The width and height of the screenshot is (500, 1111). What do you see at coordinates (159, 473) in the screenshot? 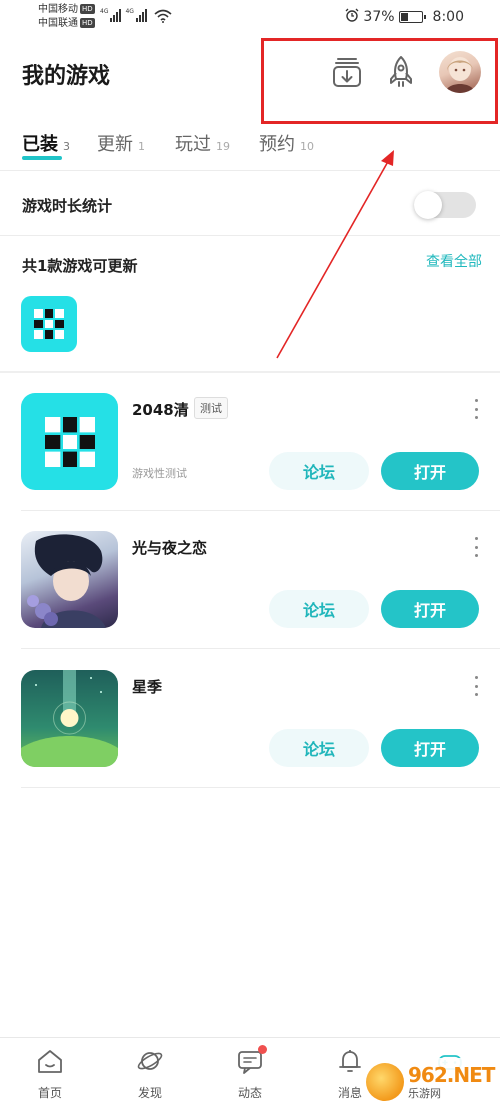
I see `game-description: 游戏性测试` at bounding box center [159, 473].